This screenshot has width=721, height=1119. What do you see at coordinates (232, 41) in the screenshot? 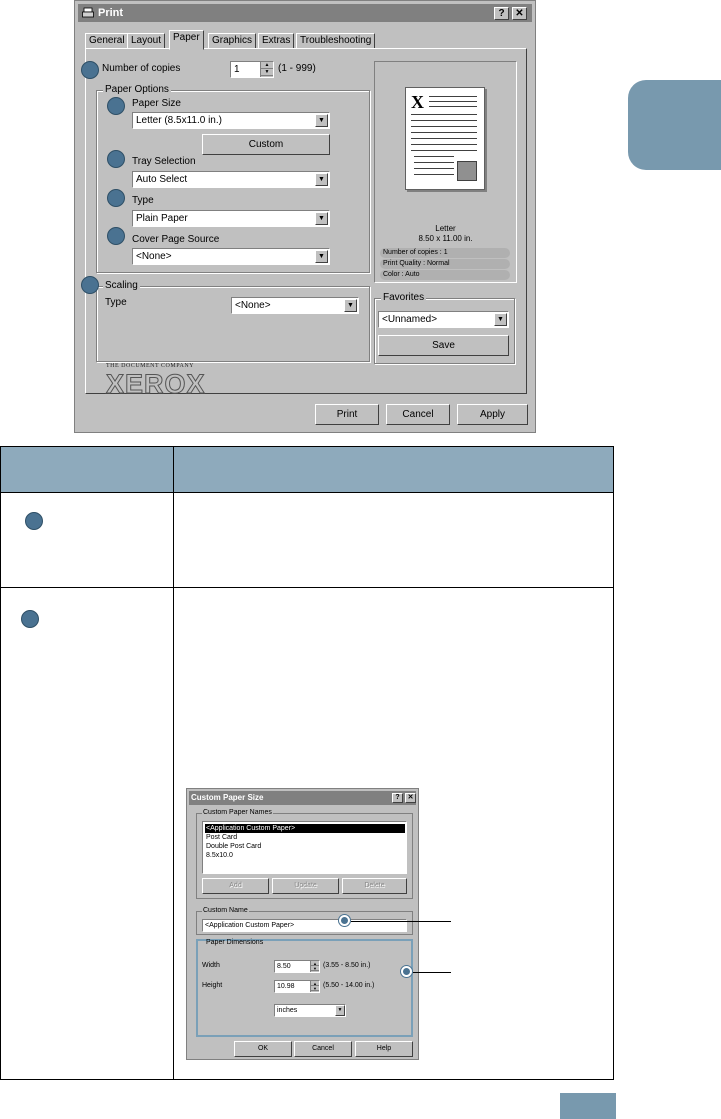
I see `tab-graphics: Graphics` at bounding box center [232, 41].